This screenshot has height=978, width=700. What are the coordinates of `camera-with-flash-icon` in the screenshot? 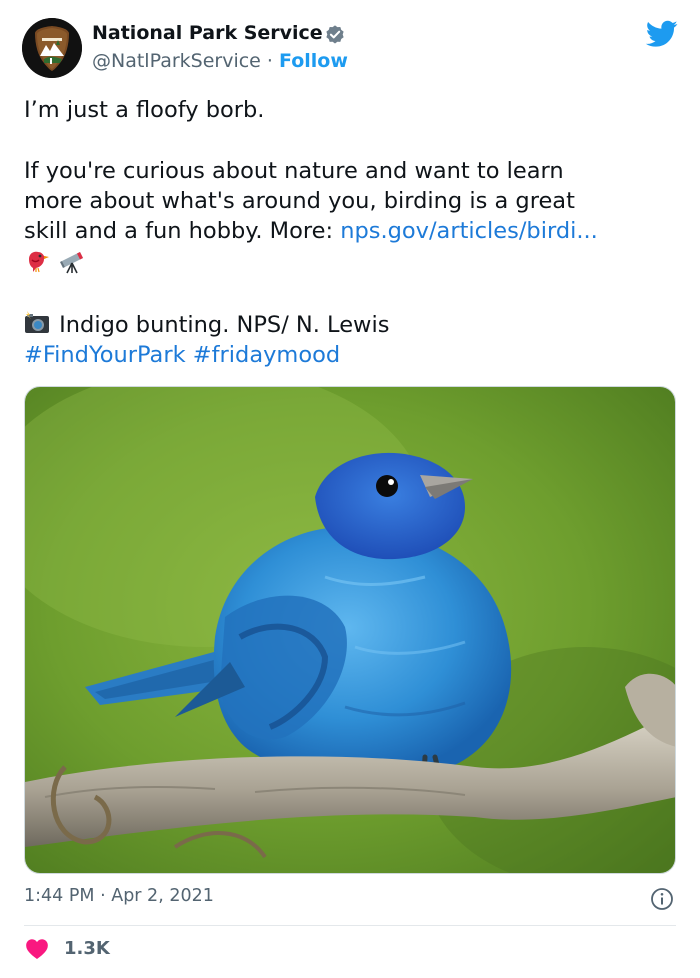 It's located at (37, 322).